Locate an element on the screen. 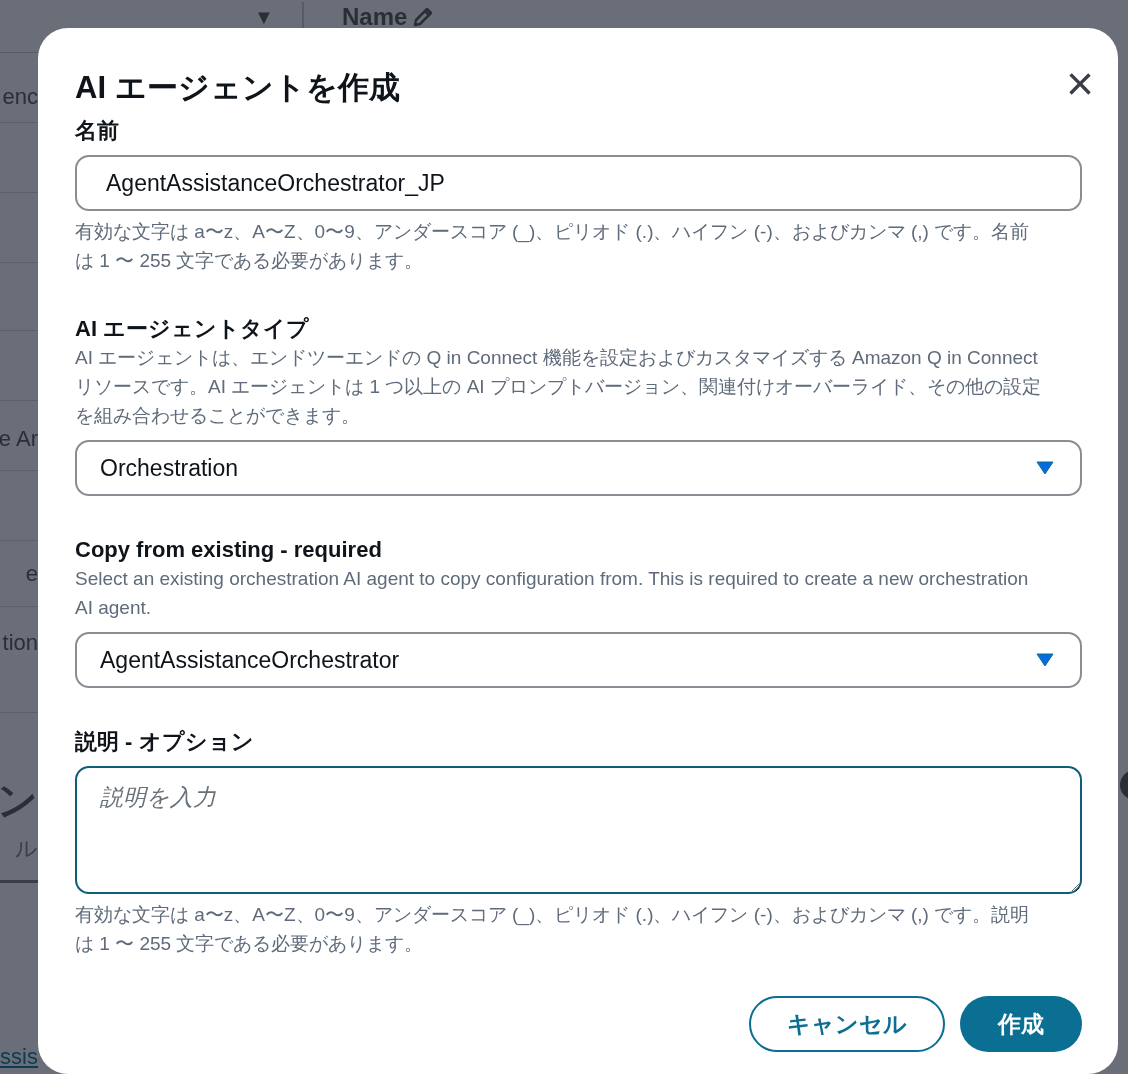 The height and width of the screenshot is (1074, 1128). field-label: 説明 - オプション is located at coordinates (165, 742).